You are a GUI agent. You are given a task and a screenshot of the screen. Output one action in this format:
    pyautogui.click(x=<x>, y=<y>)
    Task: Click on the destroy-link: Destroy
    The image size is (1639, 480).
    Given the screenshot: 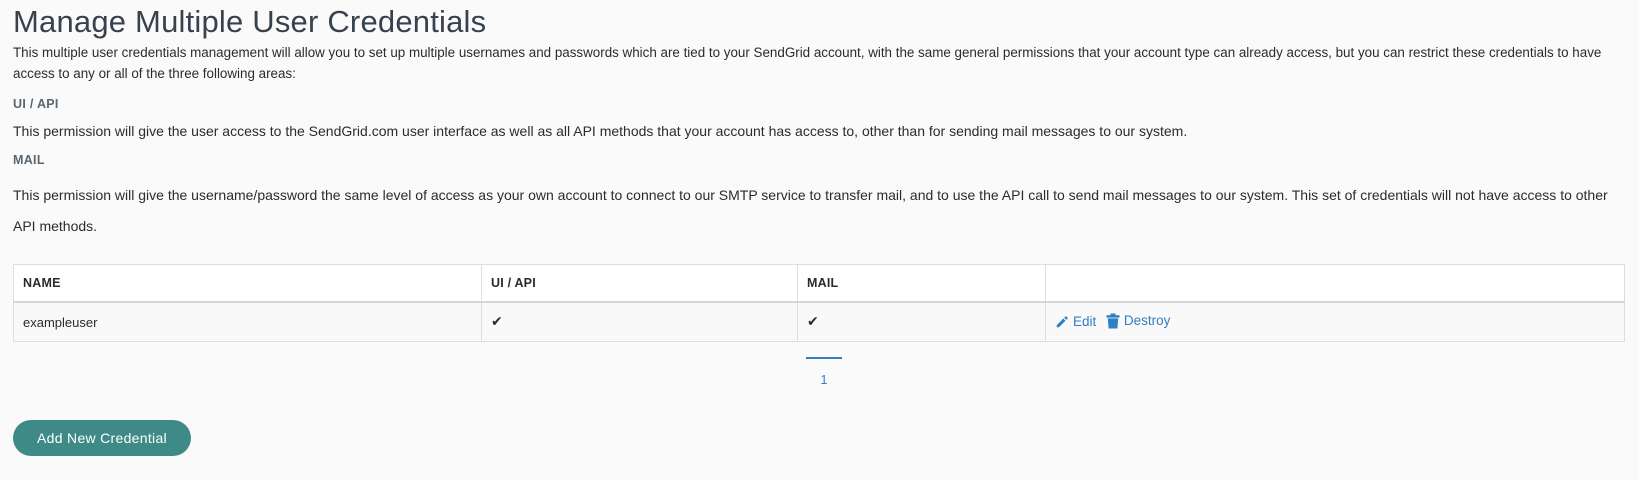 What is the action you would take?
    pyautogui.click(x=1138, y=321)
    